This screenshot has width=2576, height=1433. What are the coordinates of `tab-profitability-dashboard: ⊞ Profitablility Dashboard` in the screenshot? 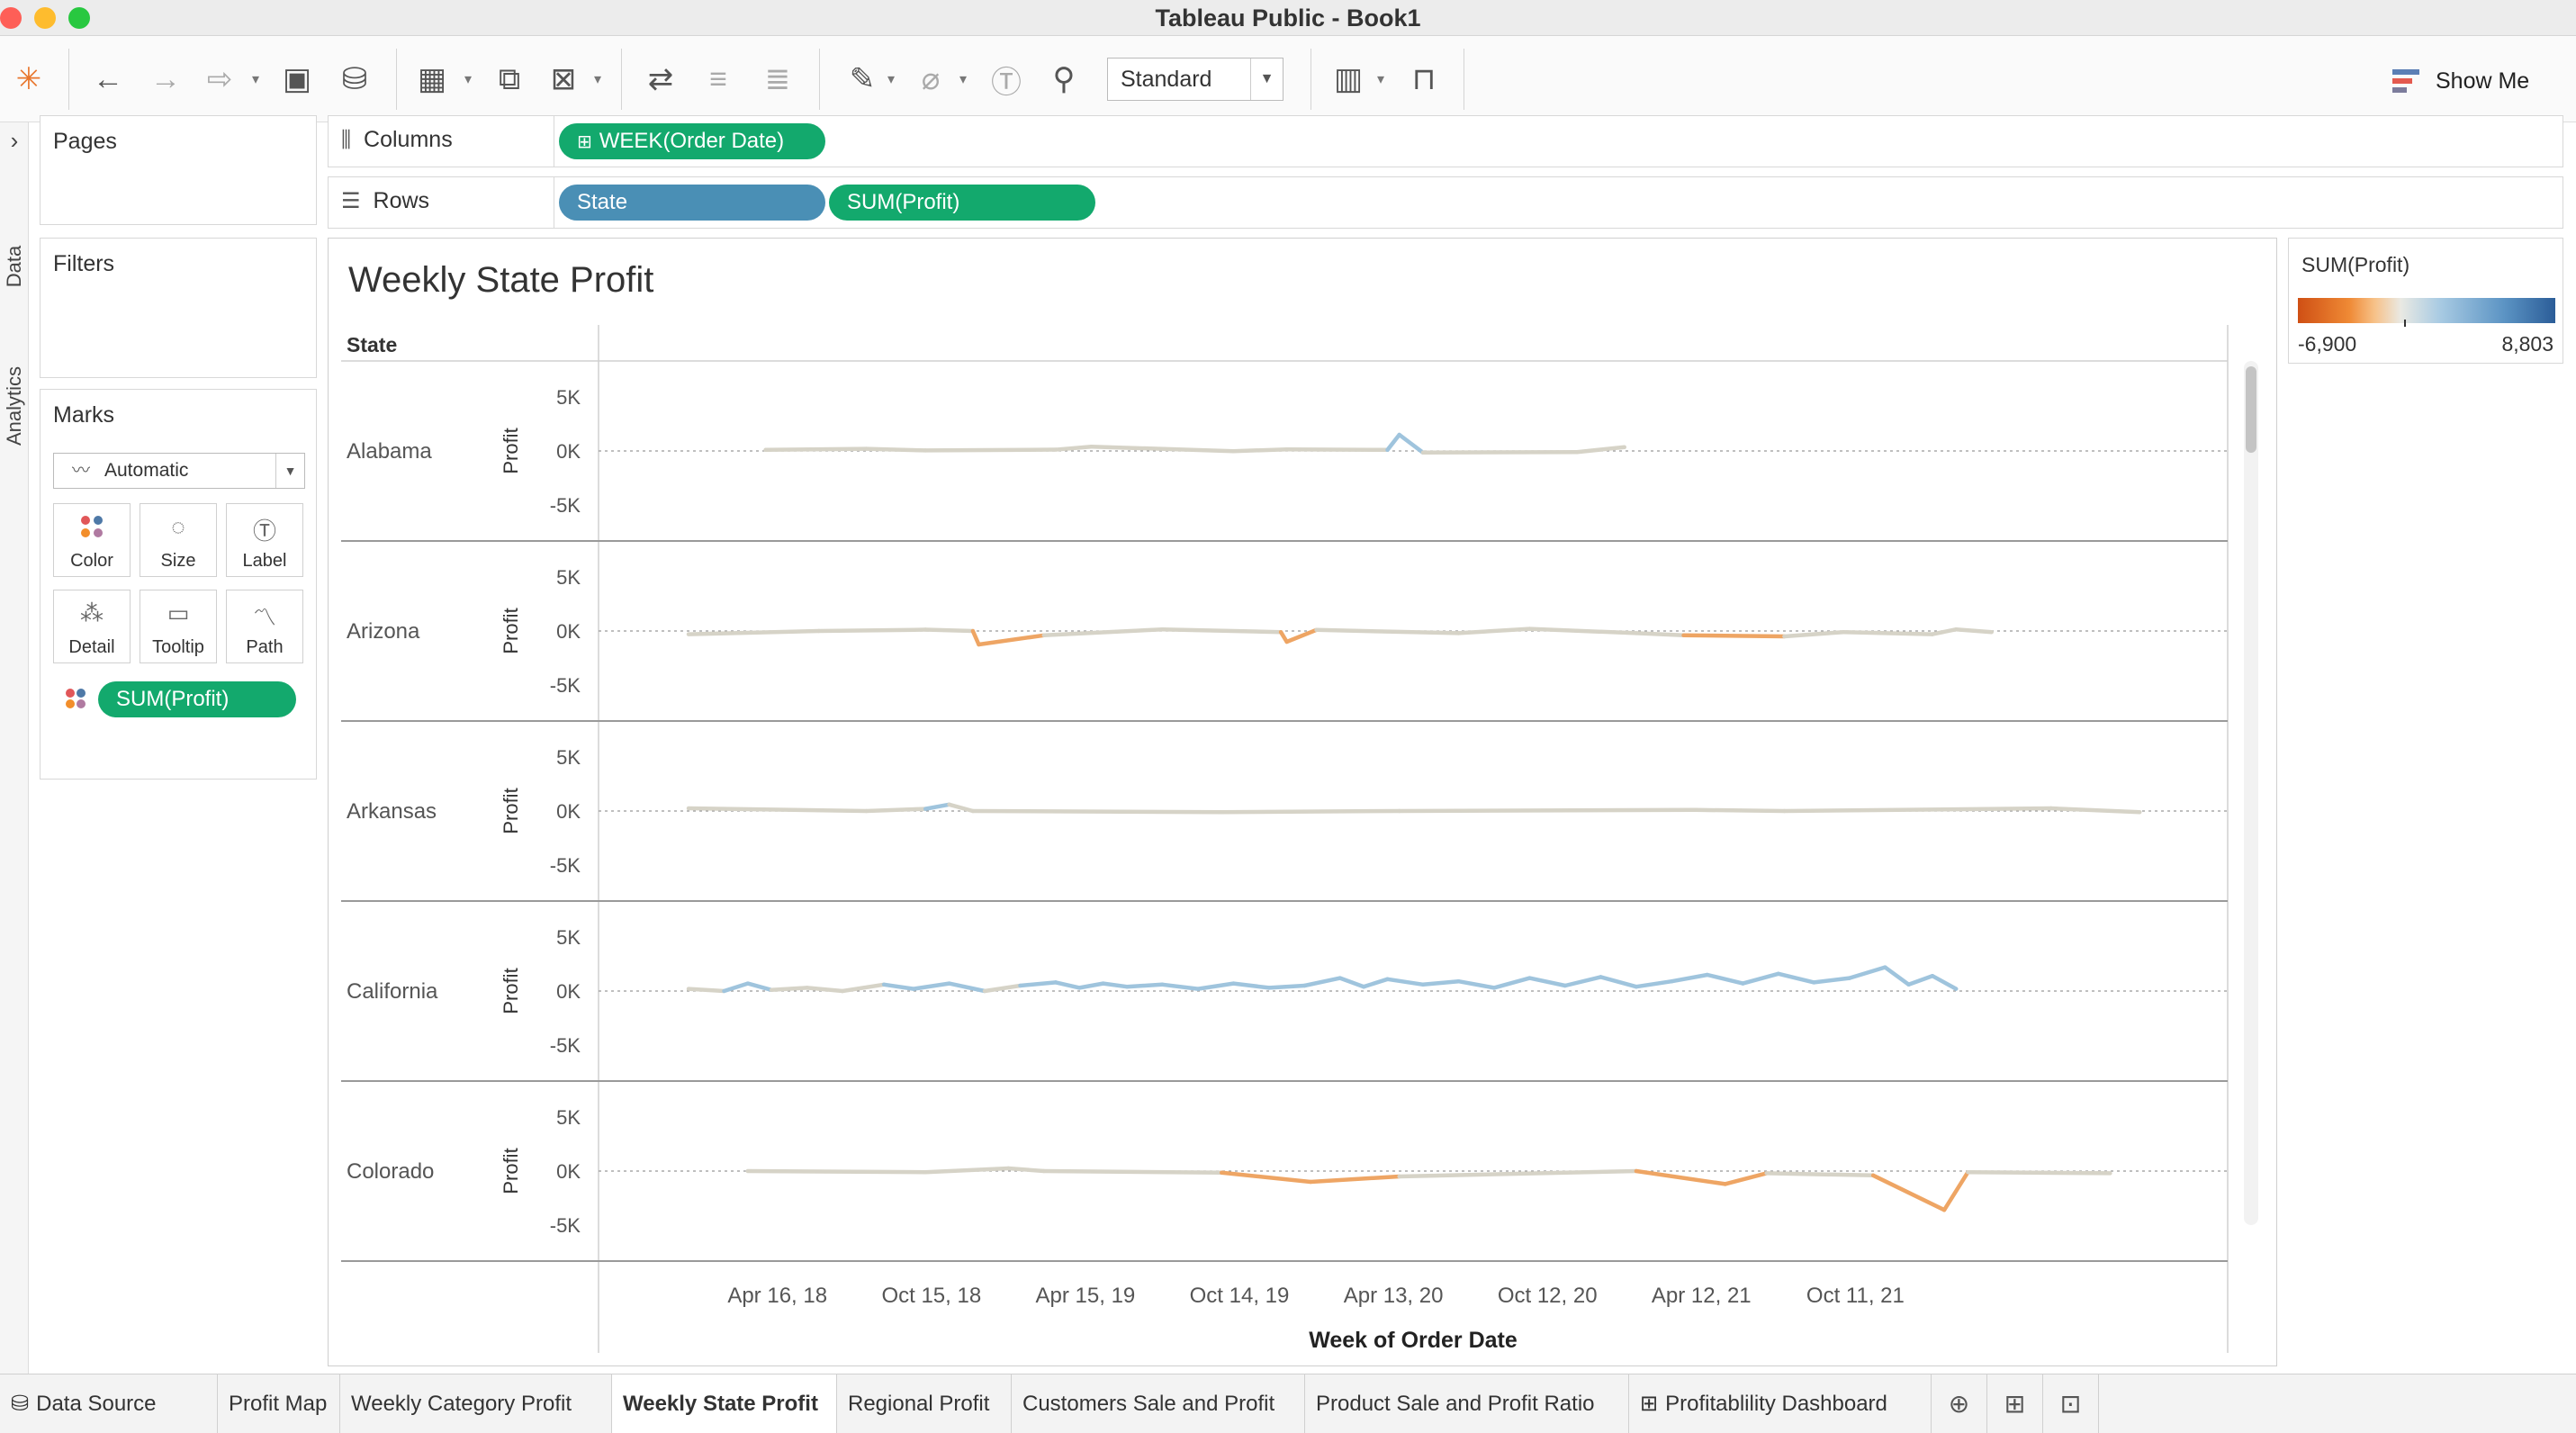 It's located at (1780, 1404).